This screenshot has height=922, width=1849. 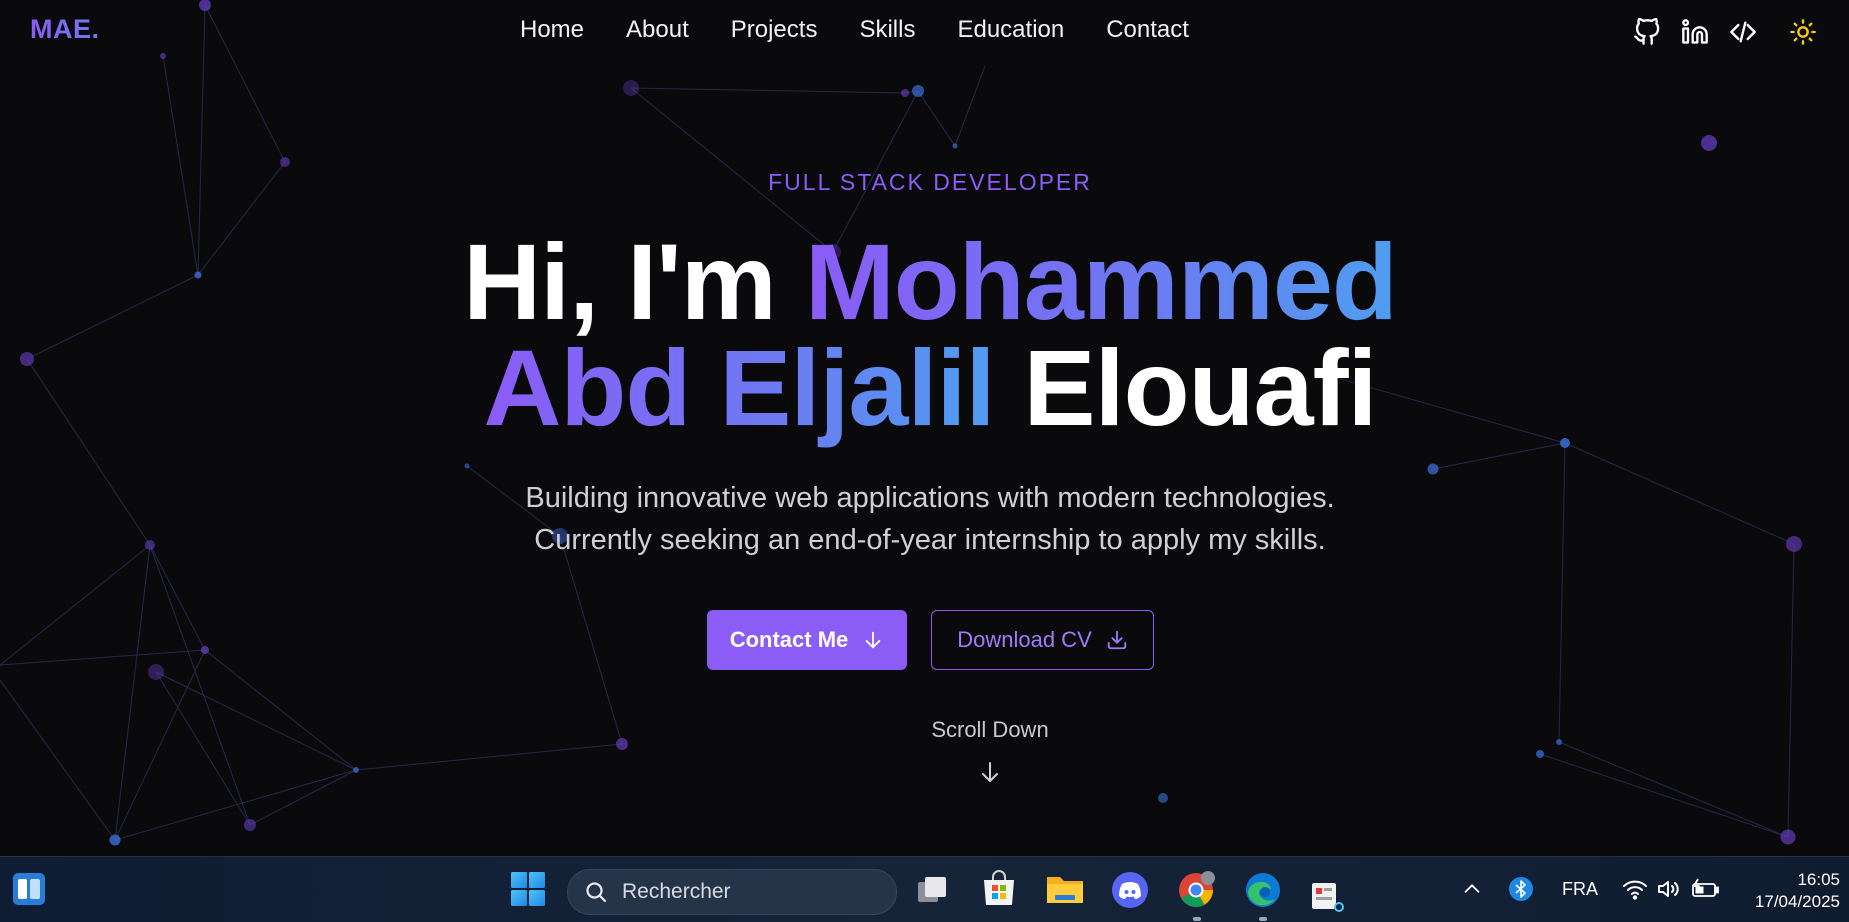 I want to click on discord-icon, so click(x=1130, y=890).